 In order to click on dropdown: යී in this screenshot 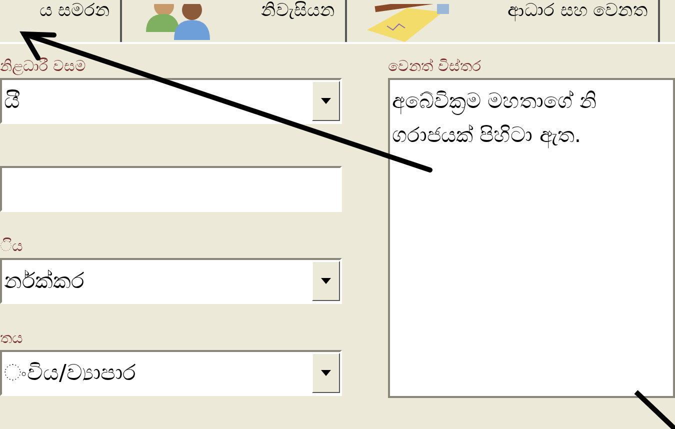, I will do `click(171, 101)`.